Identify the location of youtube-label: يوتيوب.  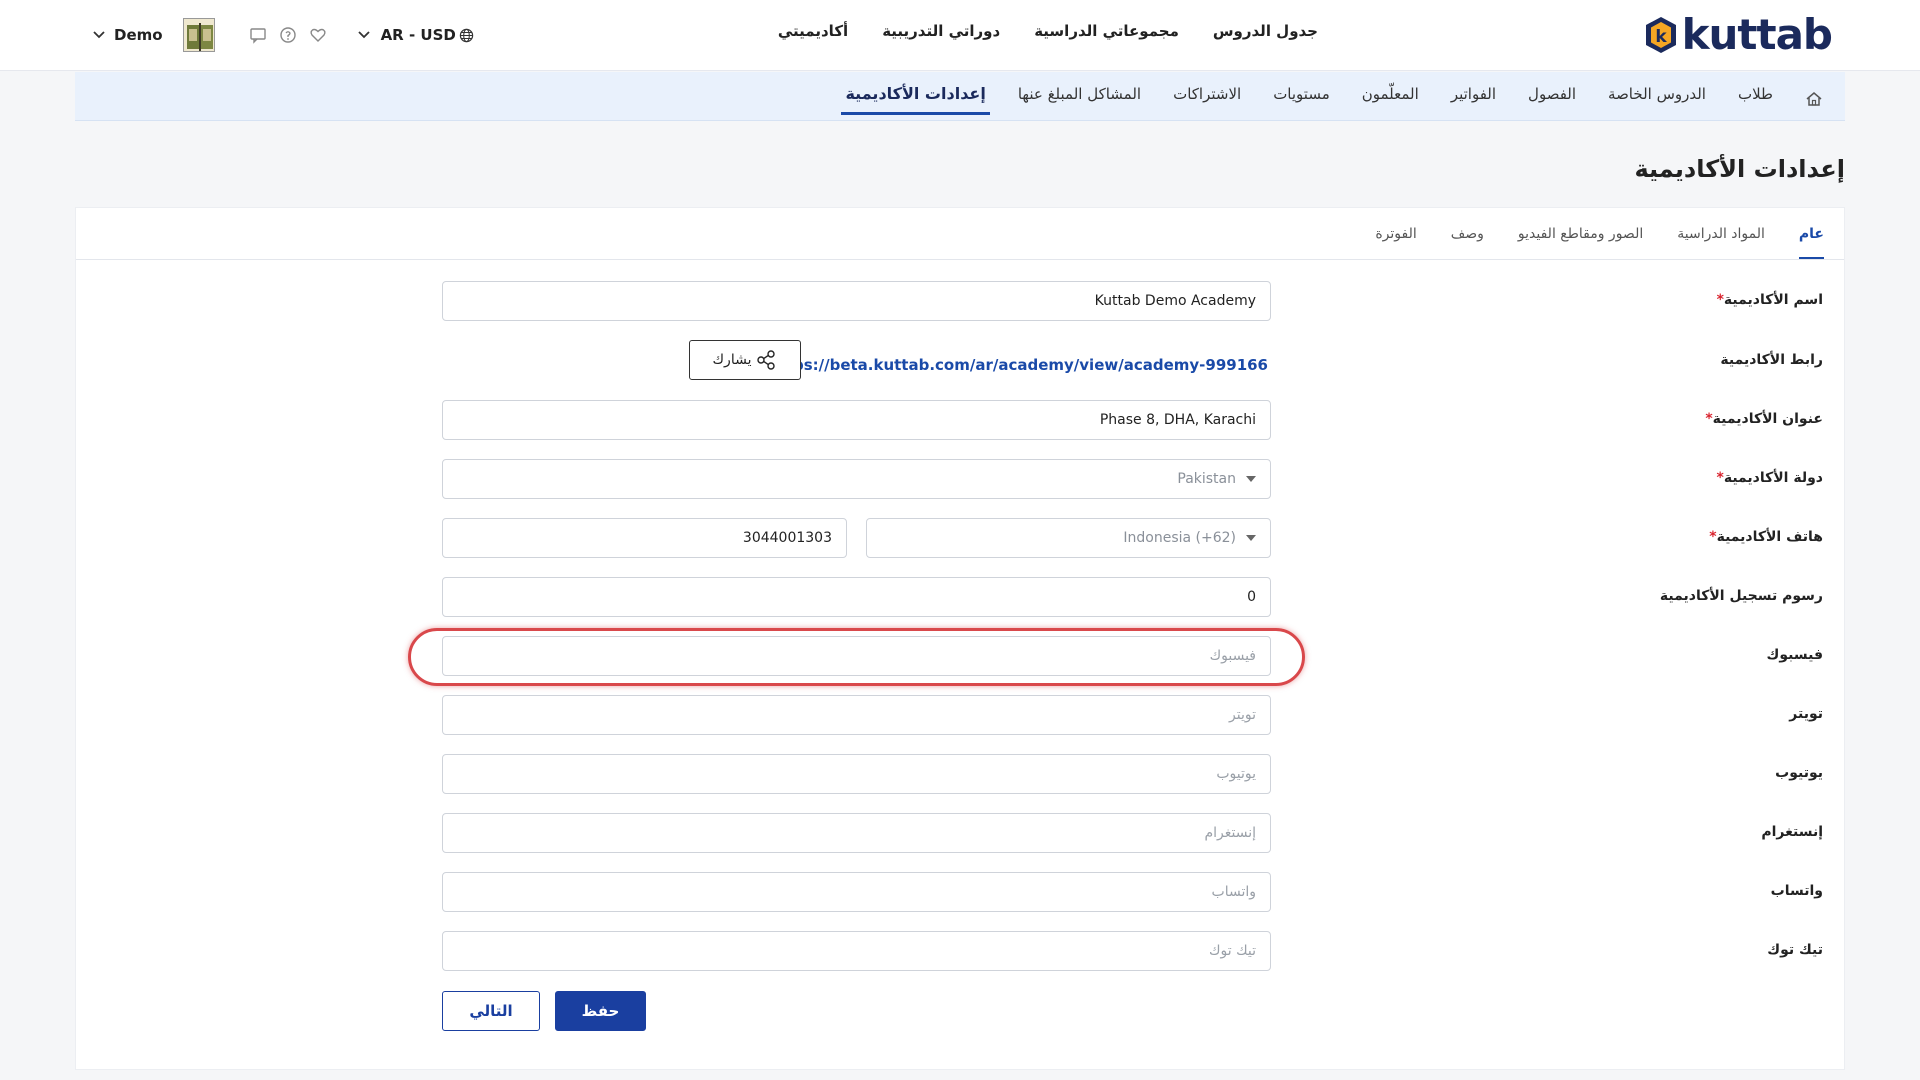
(1799, 773).